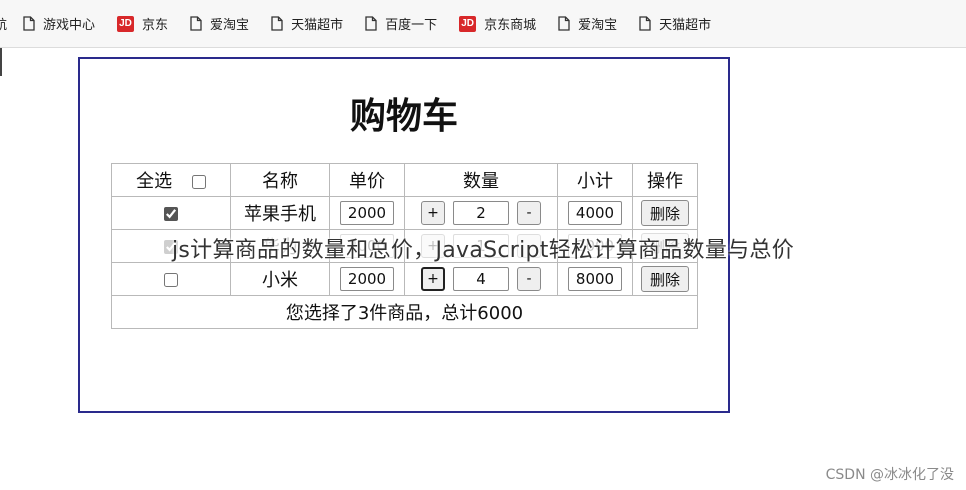 The height and width of the screenshot is (490, 966). I want to click on bookmark-item: 百度一下, so click(401, 23).